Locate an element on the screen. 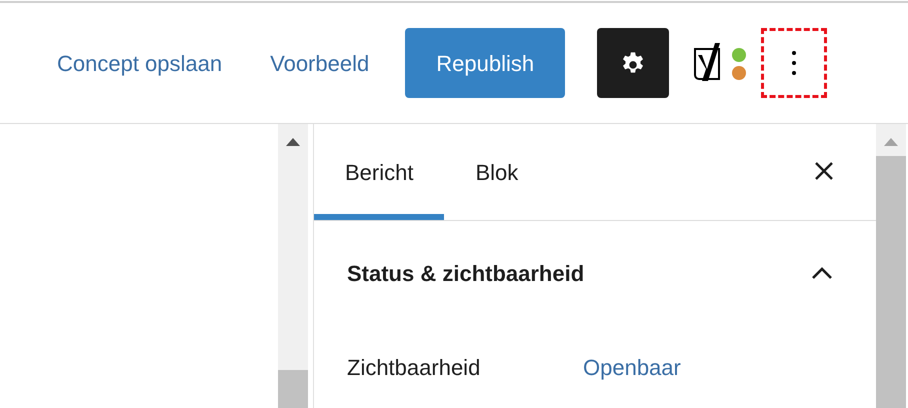 The height and width of the screenshot is (408, 908). scrollbar is located at coordinates (293, 266).